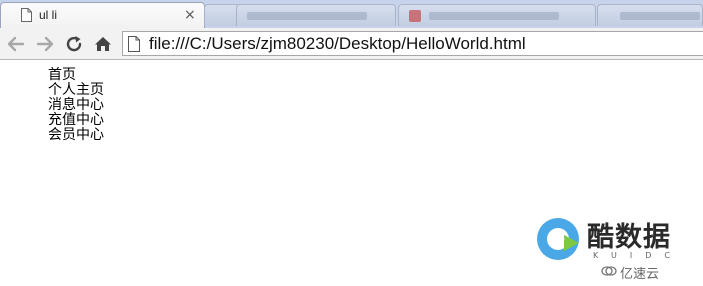 This screenshot has width=703, height=286. I want to click on tab-title: ul li, so click(48, 15).